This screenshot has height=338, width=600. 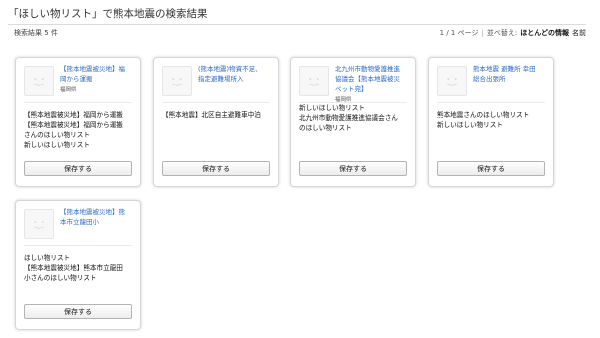 I want to click on card-description: 【熊本地震】北区自主避難車中泊, so click(x=211, y=115).